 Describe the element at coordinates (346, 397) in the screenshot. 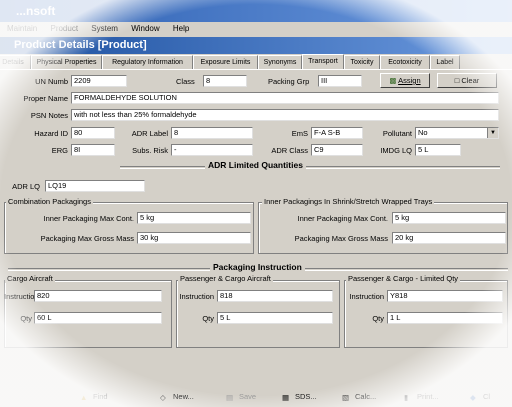

I see `calculator-icon: ▧` at that location.